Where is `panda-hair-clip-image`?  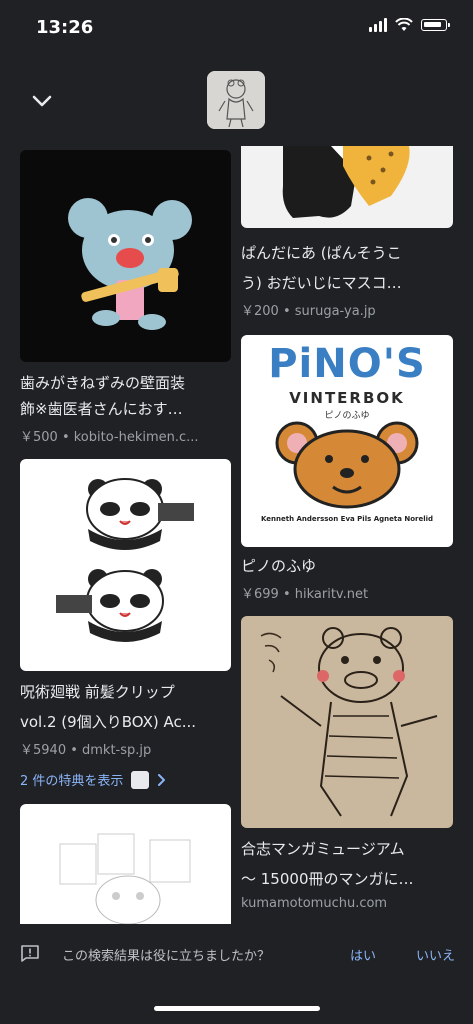
panda-hair-clip-image is located at coordinates (125, 560).